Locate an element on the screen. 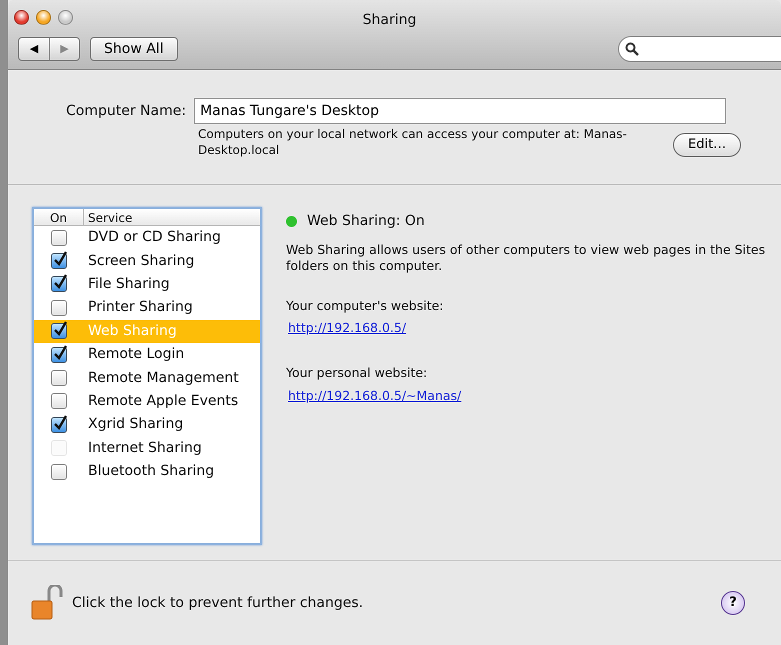 This screenshot has width=781, height=645. website-link: http://192.168.0.5/ is located at coordinates (347, 328).